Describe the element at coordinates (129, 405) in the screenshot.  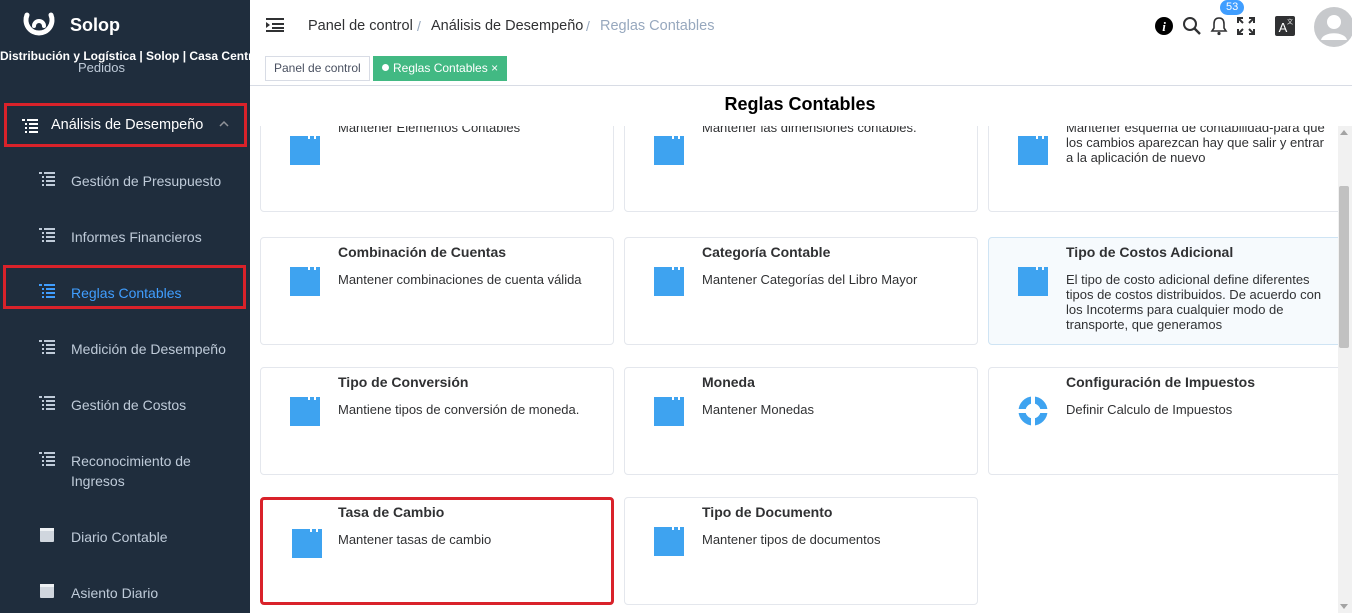
I see `sidebar-item-label: Gestión de Costos` at that location.